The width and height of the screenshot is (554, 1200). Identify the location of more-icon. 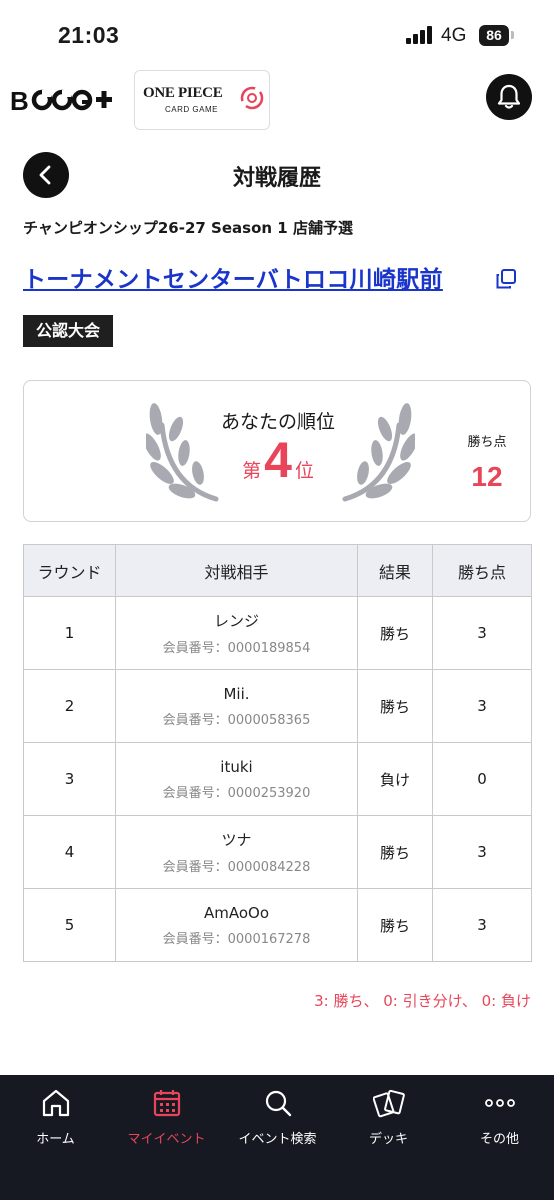
(500, 1103).